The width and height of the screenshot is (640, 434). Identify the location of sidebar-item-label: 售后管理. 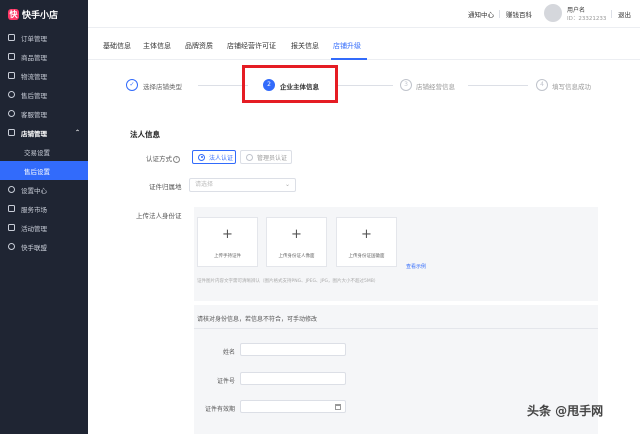
(34, 95).